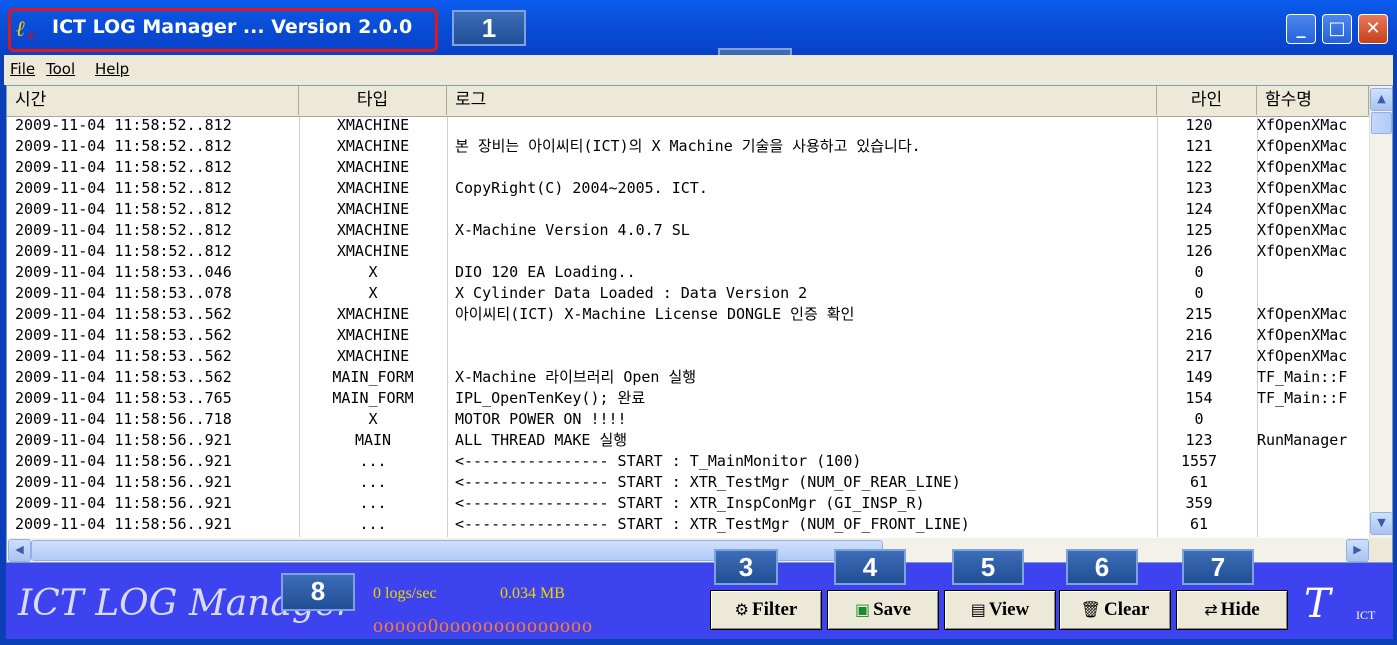 Image resolution: width=1397 pixels, height=645 pixels. I want to click on scroll-corner, so click(1380, 550).